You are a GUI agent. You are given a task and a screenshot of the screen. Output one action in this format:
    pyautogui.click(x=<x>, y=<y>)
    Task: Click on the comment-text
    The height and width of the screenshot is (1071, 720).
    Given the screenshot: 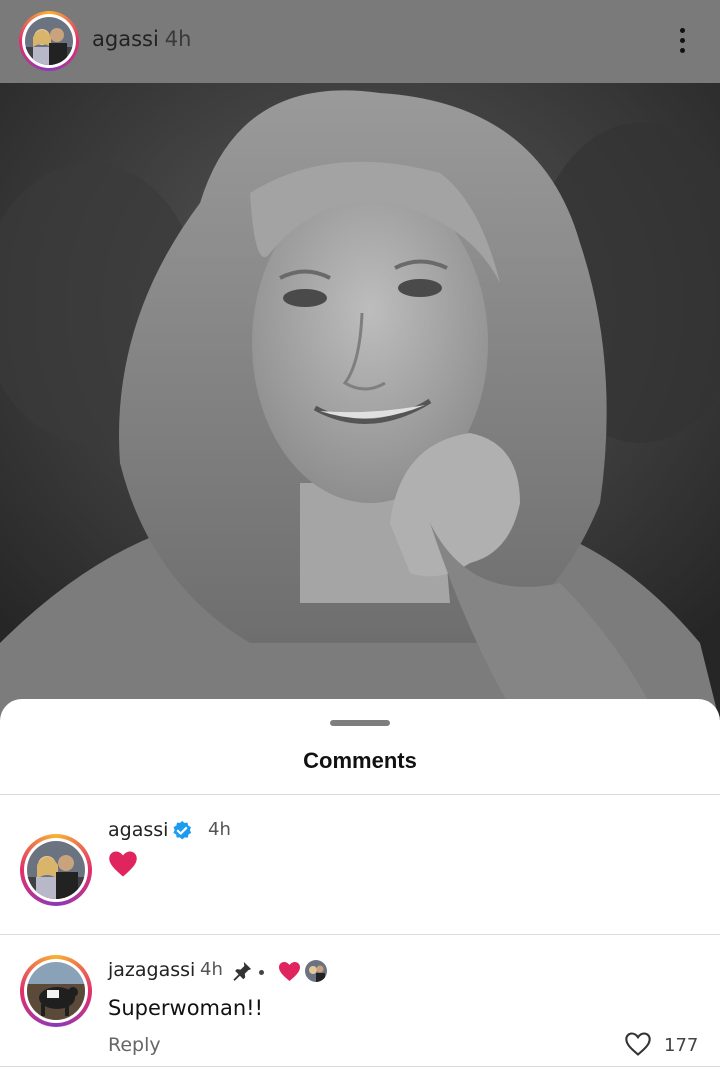 What is the action you would take?
    pyautogui.click(x=123, y=866)
    